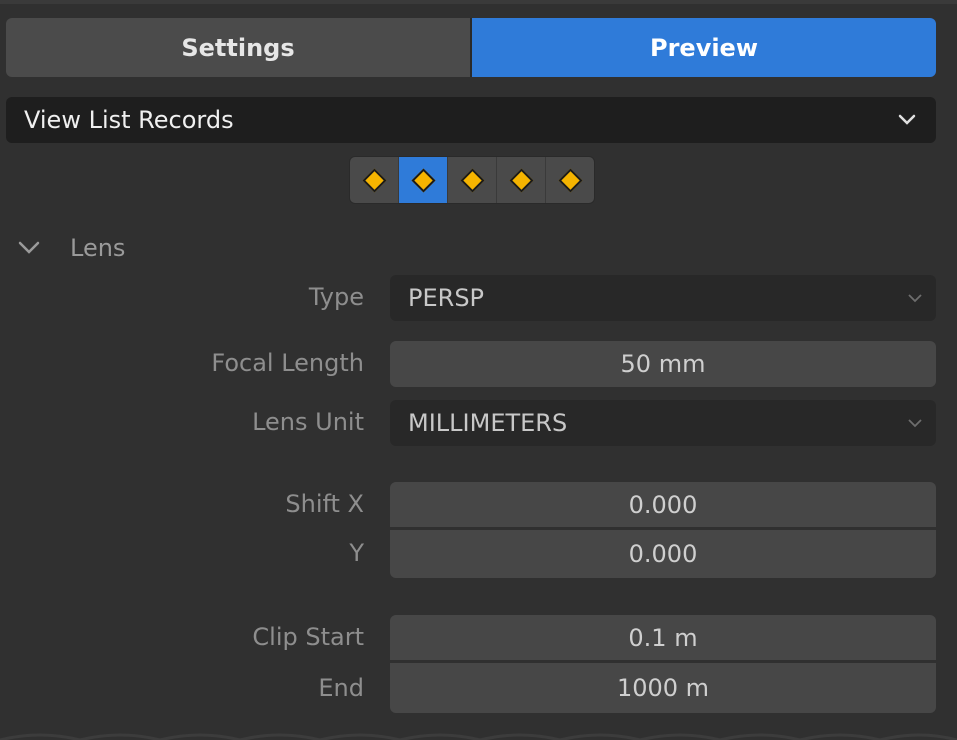  Describe the element at coordinates (308, 637) in the screenshot. I see `clip-start-label: Clip Start` at that location.